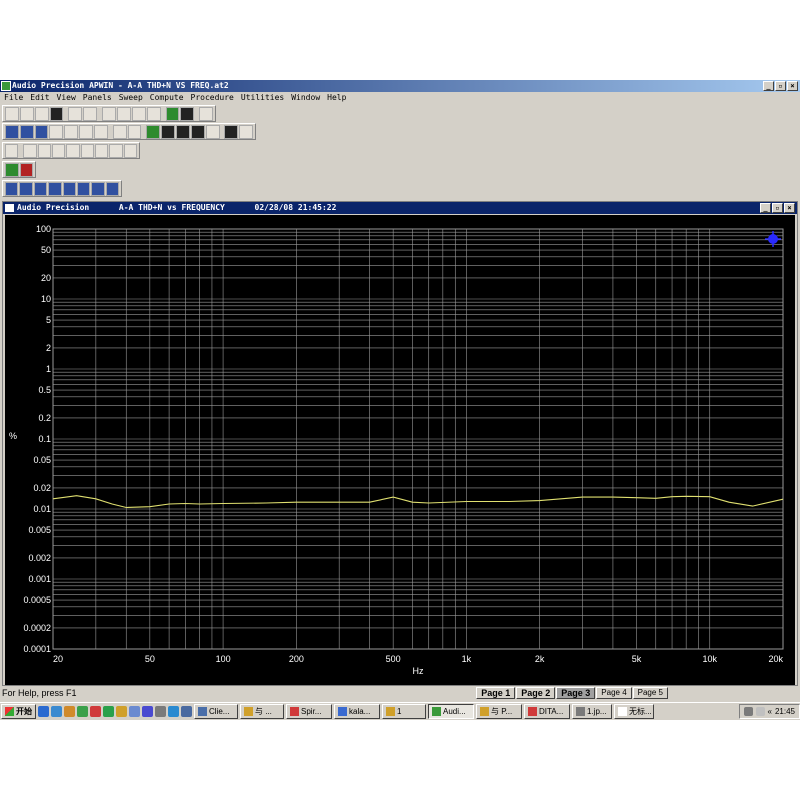 The image size is (800, 800). I want to click on edit-macro-icon, so click(130, 150).